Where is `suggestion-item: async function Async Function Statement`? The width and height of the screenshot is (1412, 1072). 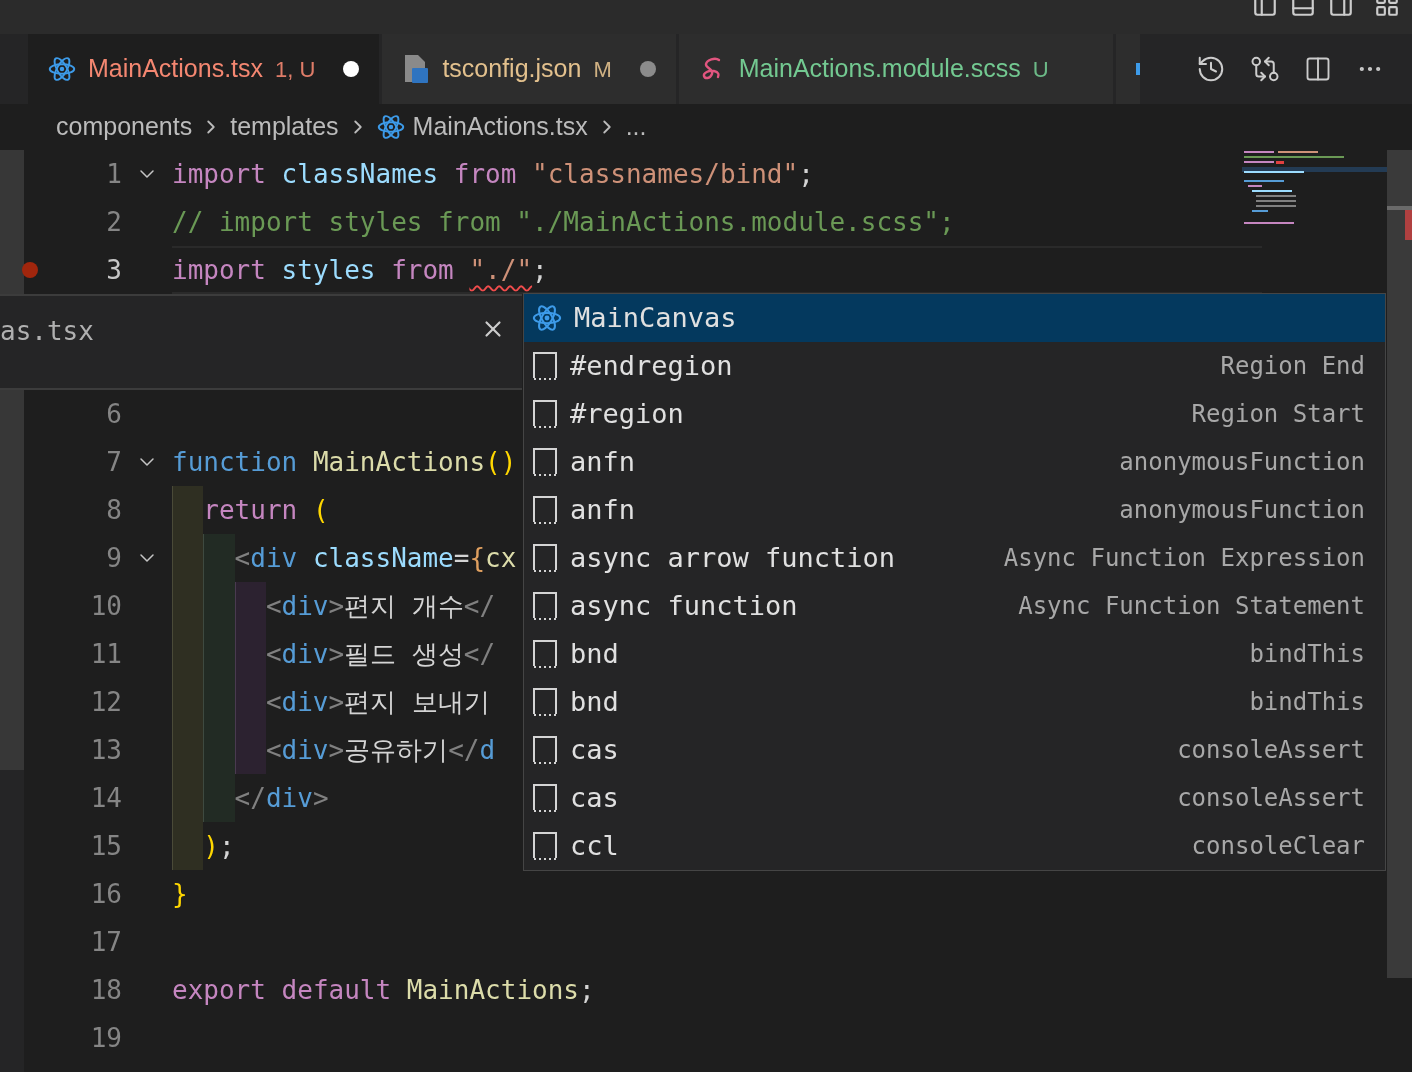
suggestion-item: async function Async Function Statement is located at coordinates (954, 606).